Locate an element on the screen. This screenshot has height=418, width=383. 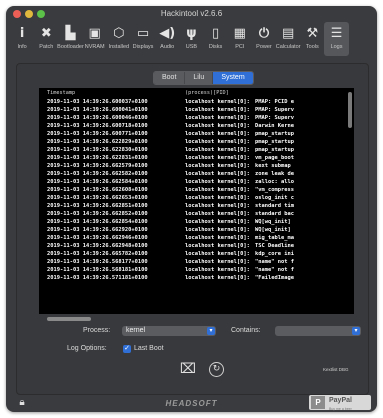
toolbar-item-usb: ψ USB is located at coordinates (191, 39).